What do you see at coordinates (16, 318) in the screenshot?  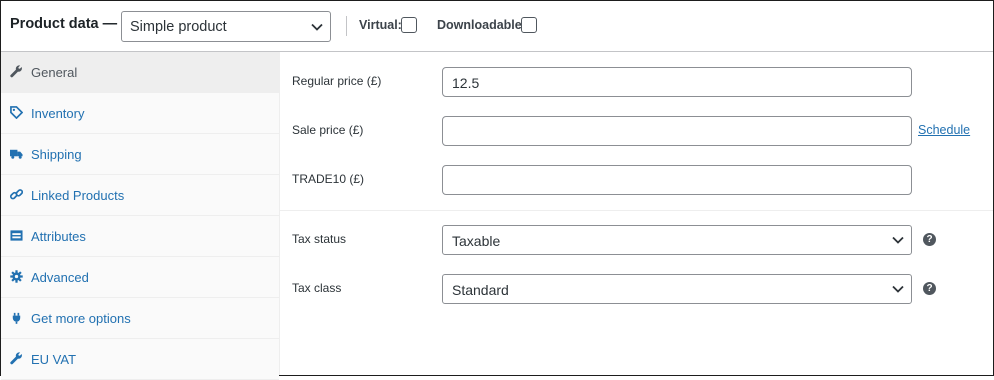 I see `plug-icon` at bounding box center [16, 318].